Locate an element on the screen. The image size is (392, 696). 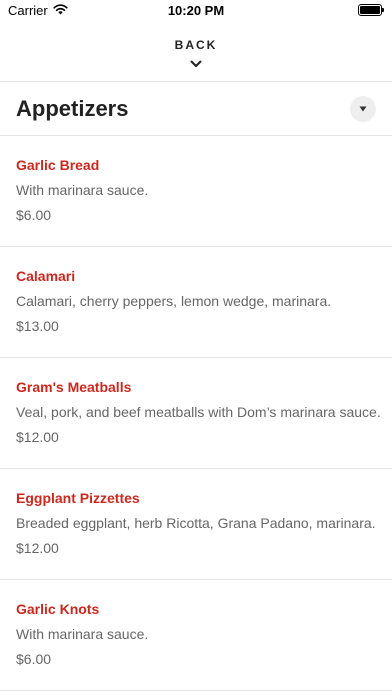
section-toggle-button is located at coordinates (363, 108).